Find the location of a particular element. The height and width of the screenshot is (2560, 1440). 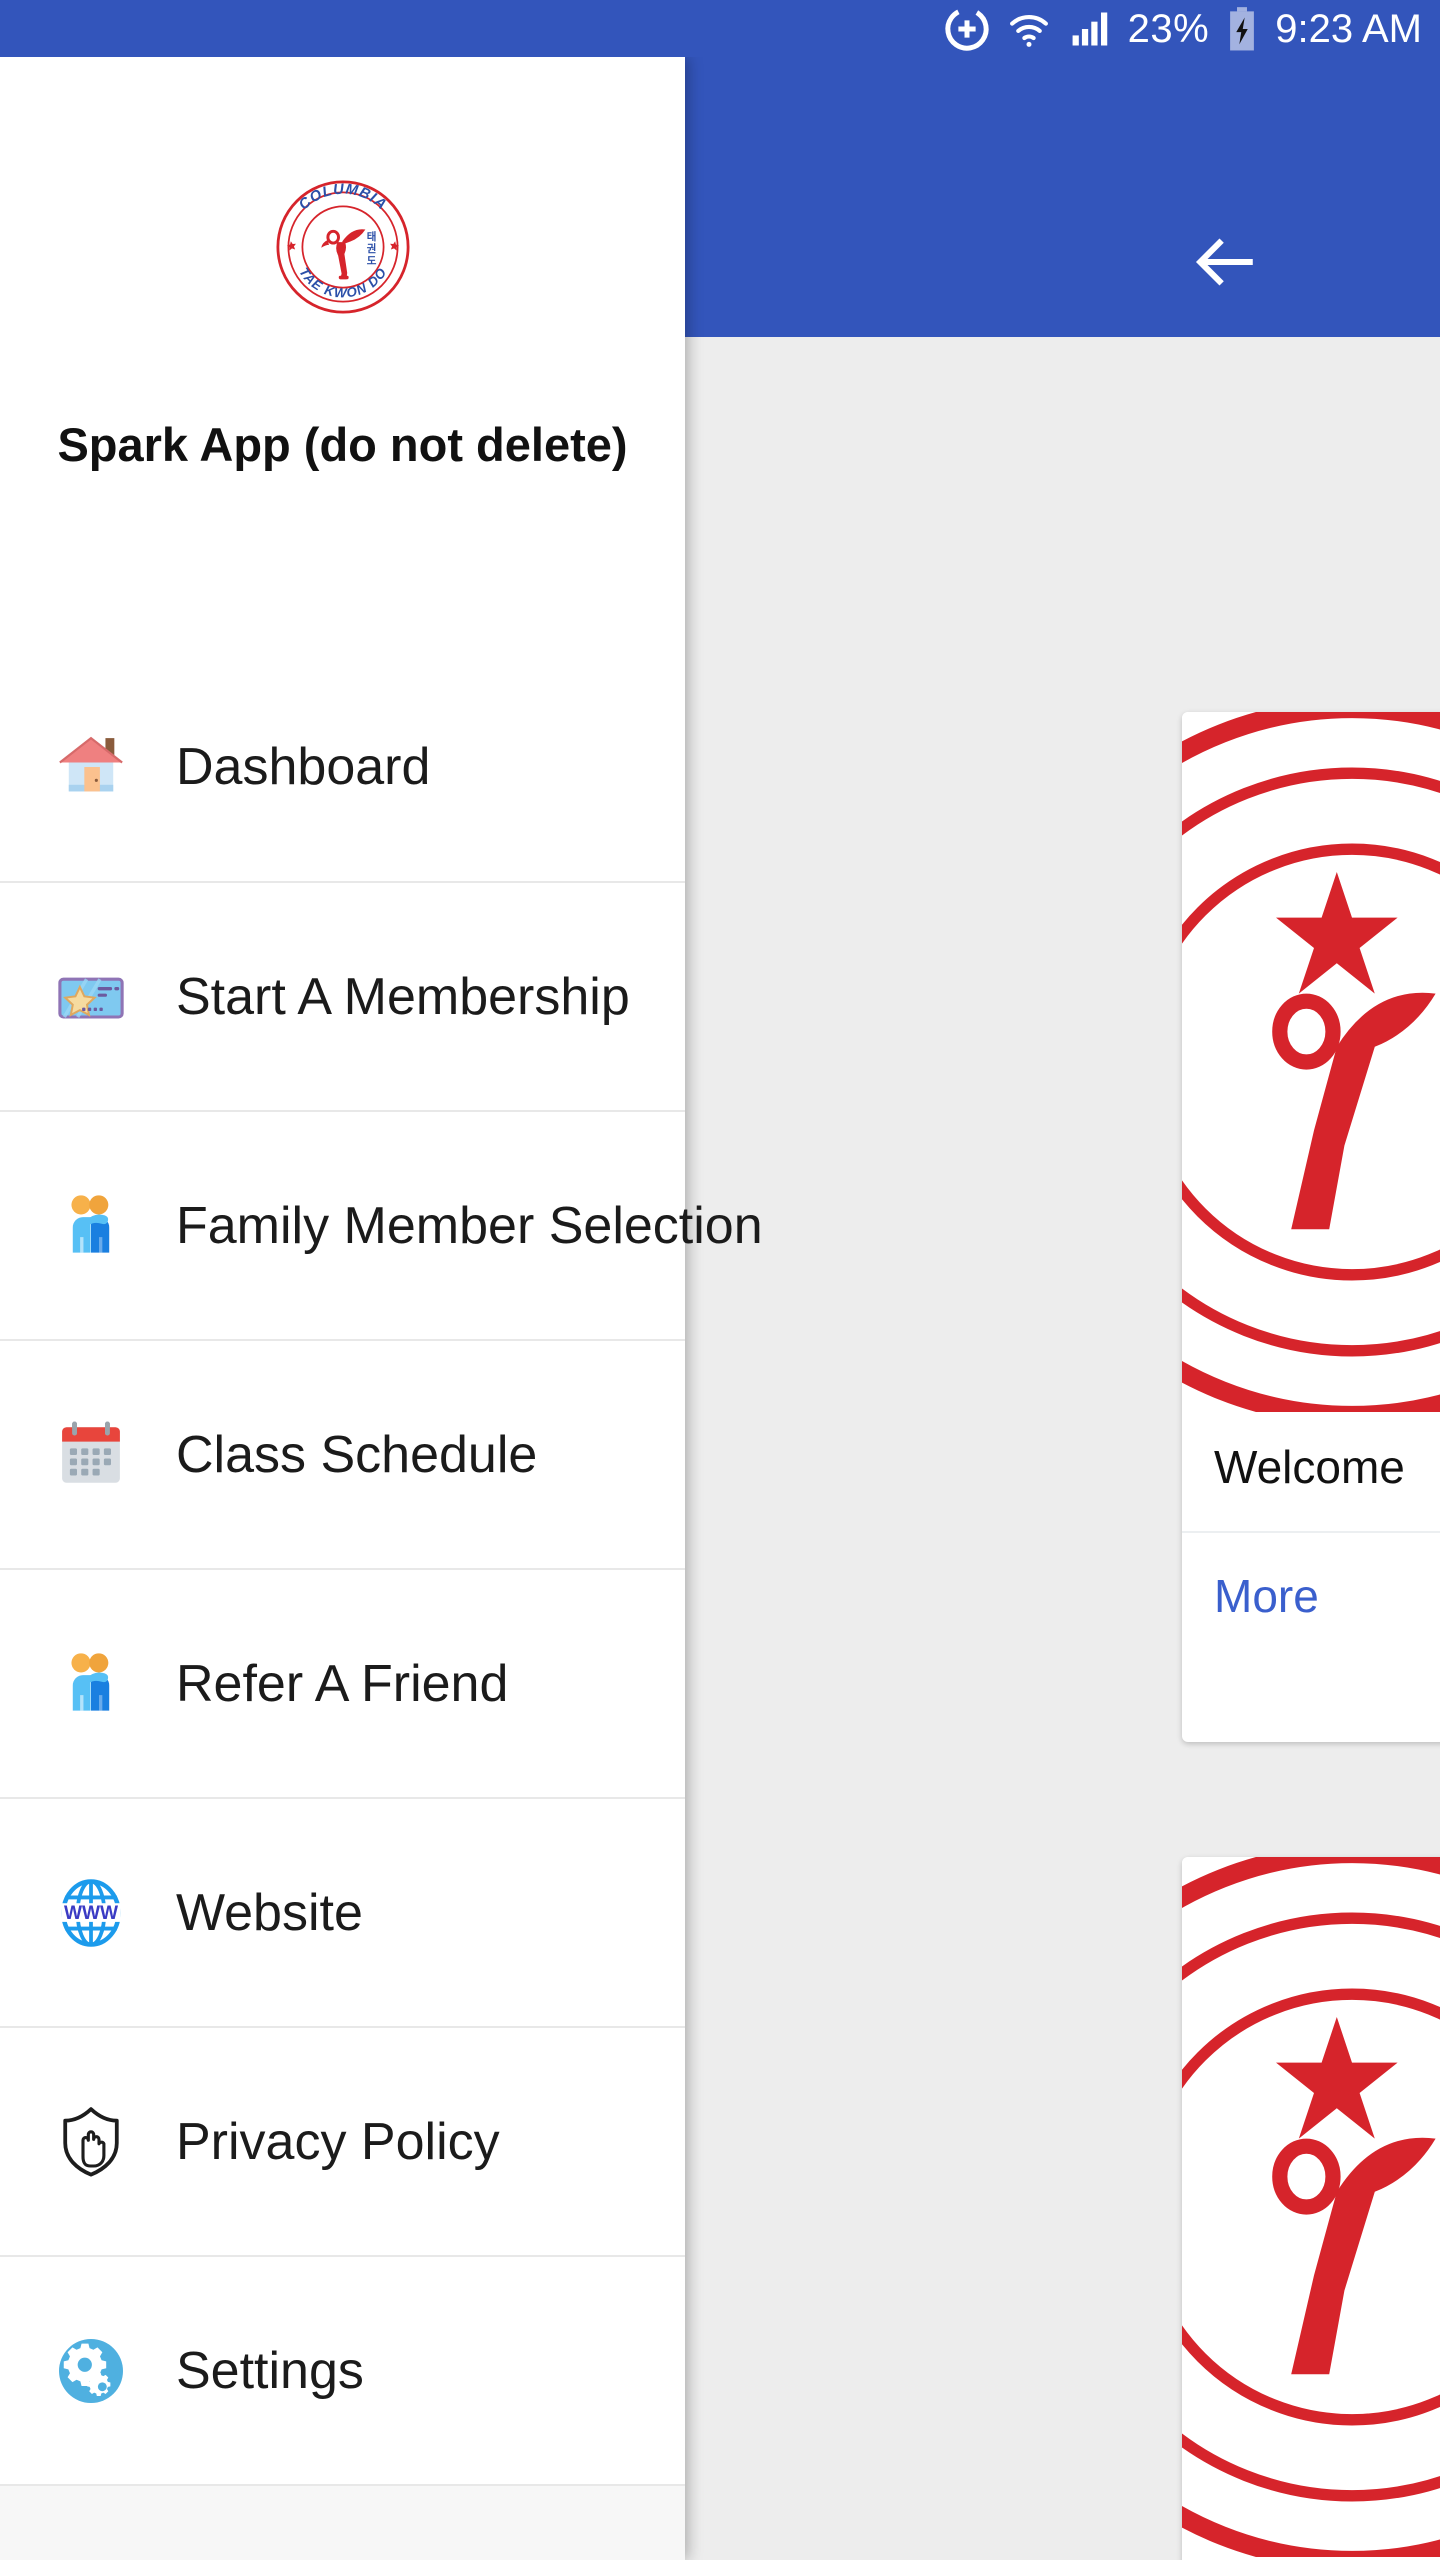

drawer-item-label: Refer A Friend is located at coordinates (342, 1683).